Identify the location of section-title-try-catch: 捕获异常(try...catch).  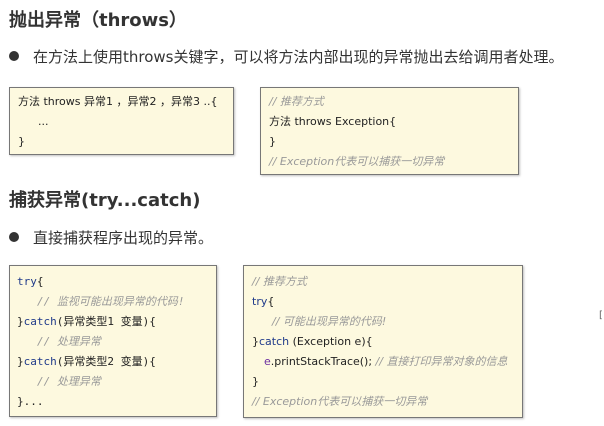
(105, 200).